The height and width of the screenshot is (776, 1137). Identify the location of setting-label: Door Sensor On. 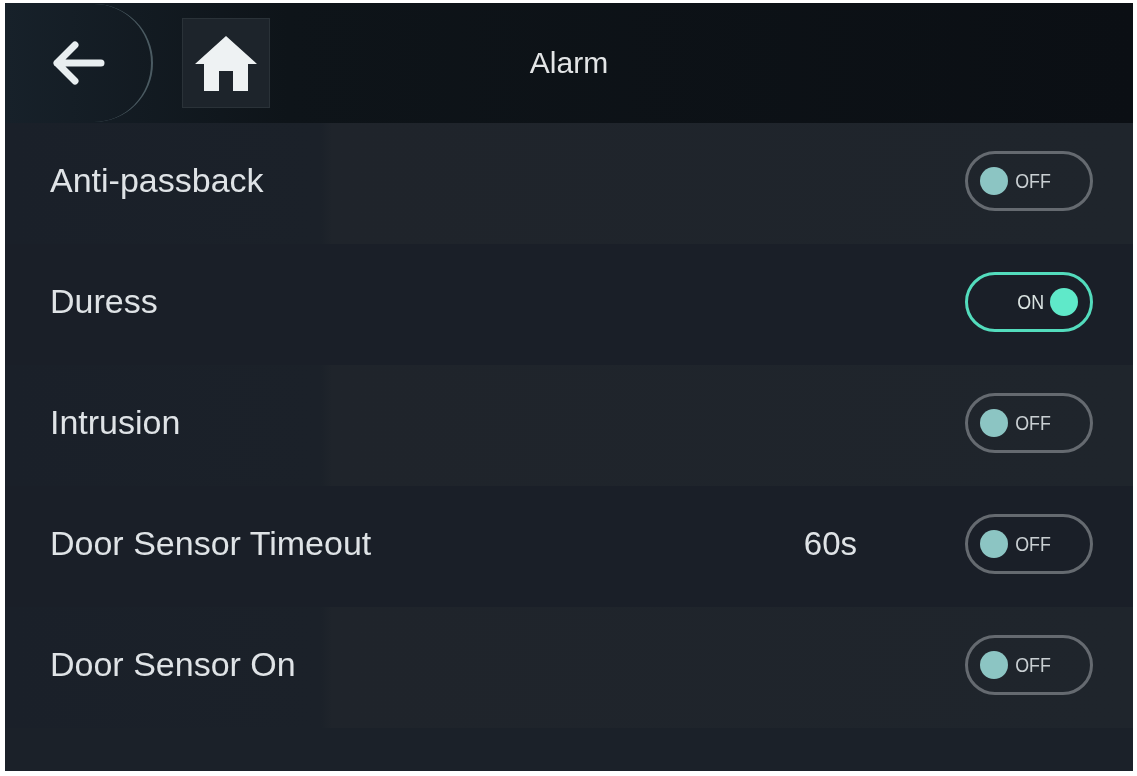
(173, 664).